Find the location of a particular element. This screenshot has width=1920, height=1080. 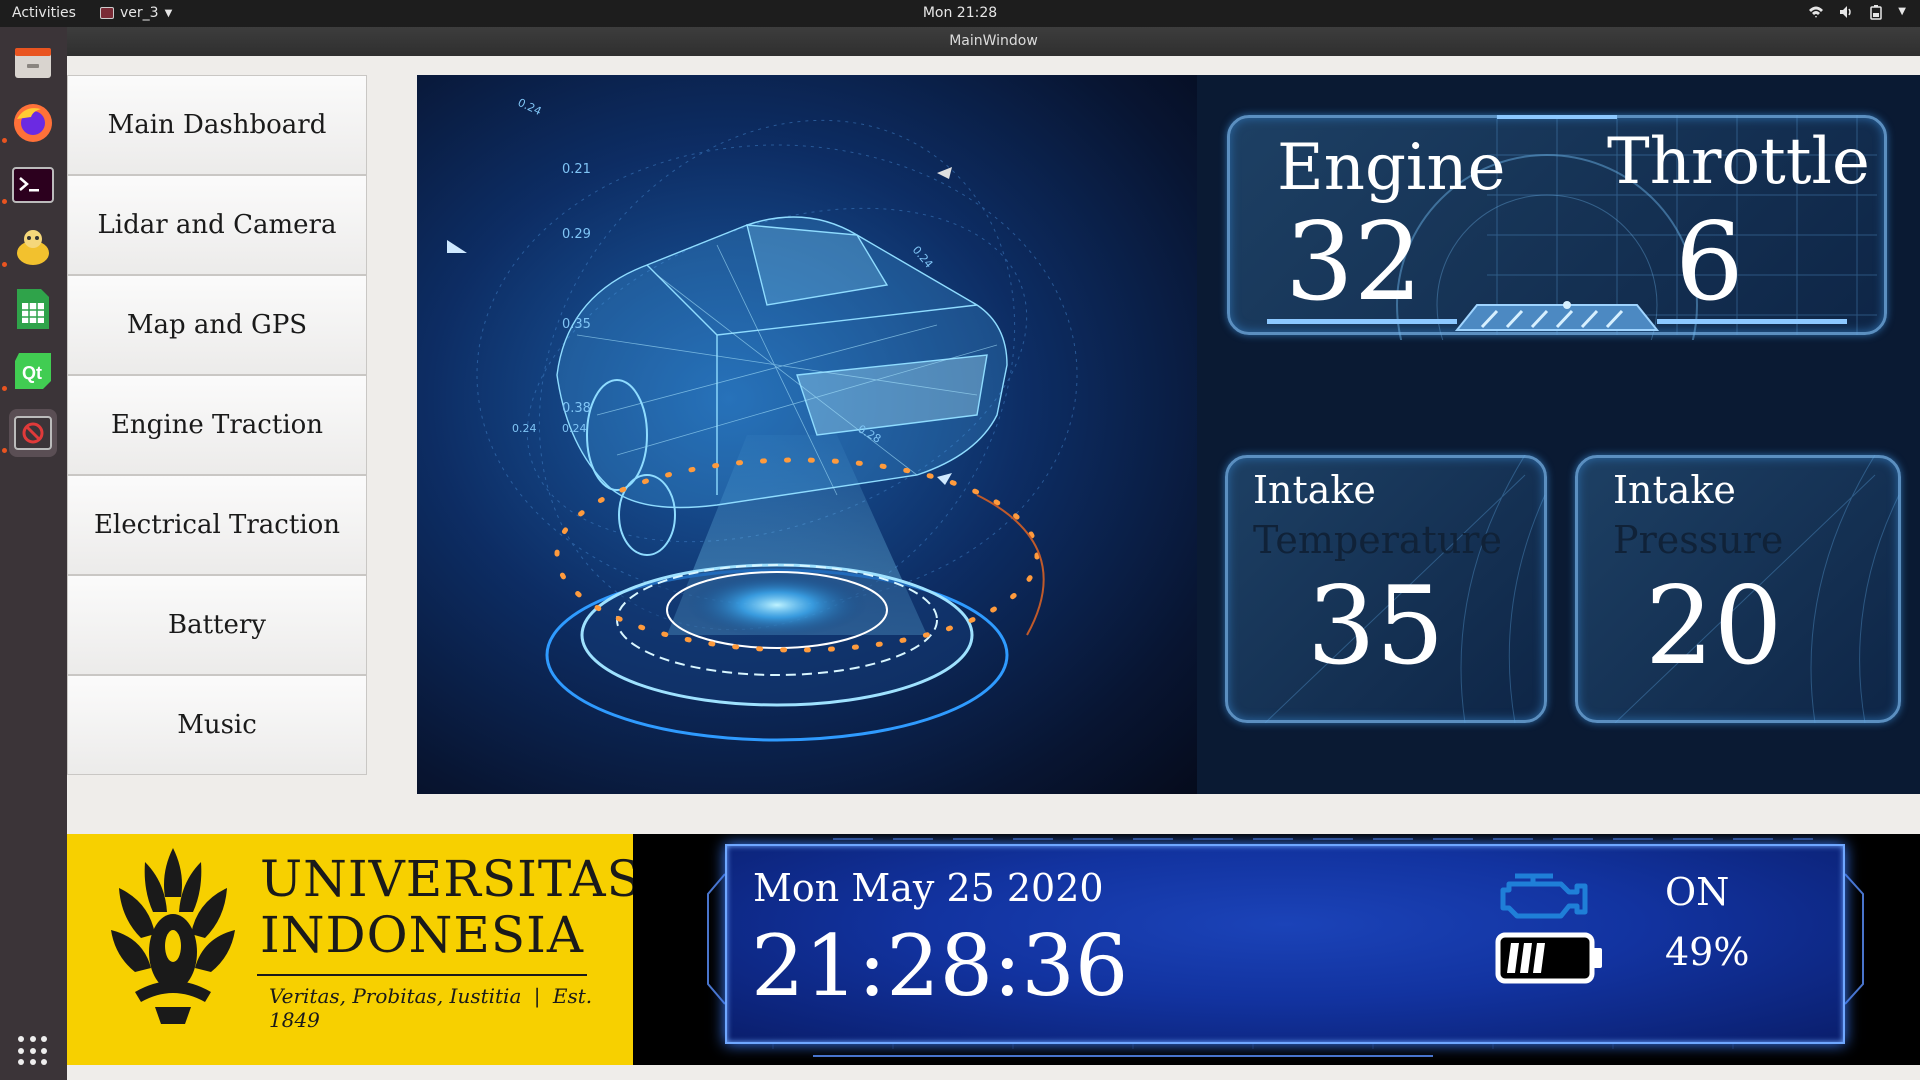

intake-temp-value: 35 is located at coordinates (1376, 626).